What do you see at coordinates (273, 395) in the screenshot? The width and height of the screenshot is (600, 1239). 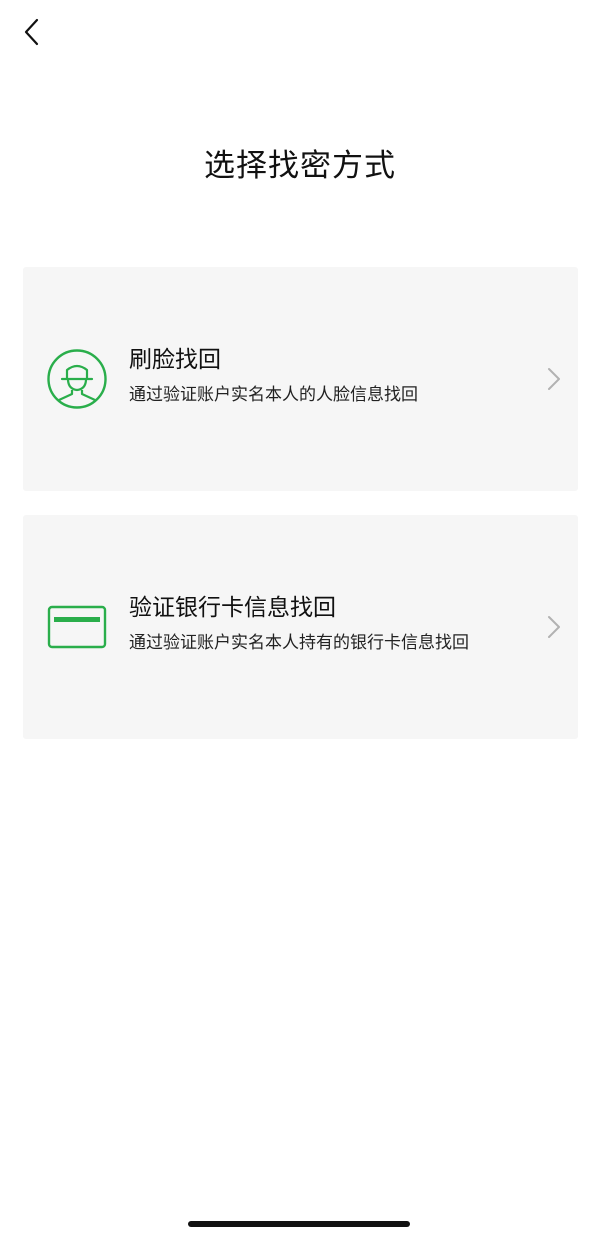 I see `option-description: 通过验证账户实名本人的人脸信息找回` at bounding box center [273, 395].